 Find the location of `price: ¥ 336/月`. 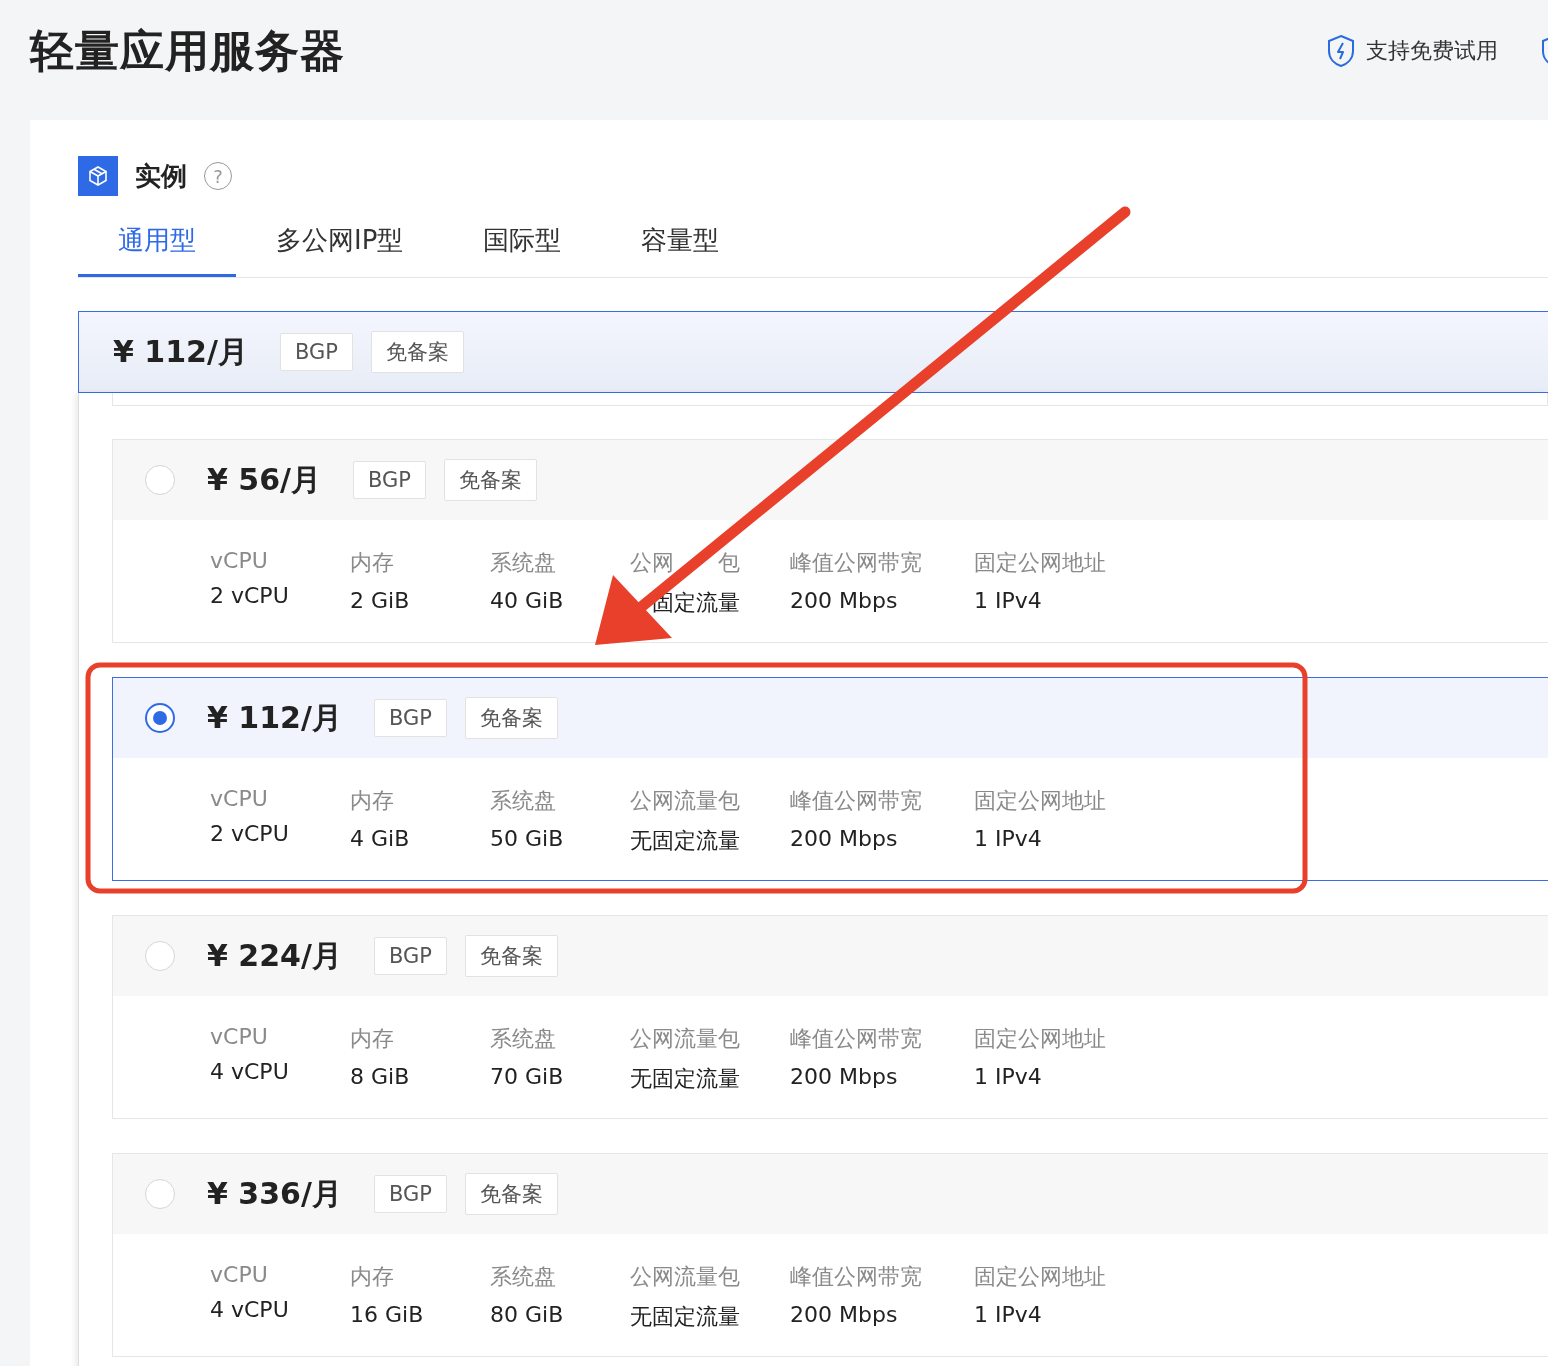

price: ¥ 336/月 is located at coordinates (274, 1193).